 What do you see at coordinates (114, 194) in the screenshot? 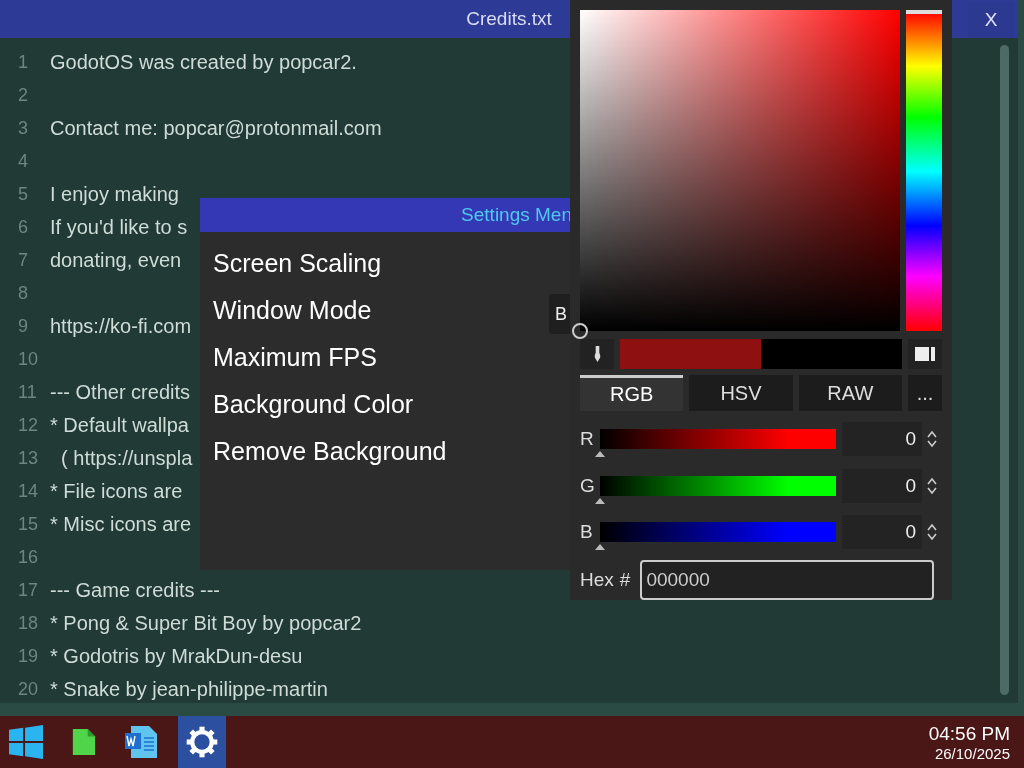
I see `text-line: I enjoy making` at bounding box center [114, 194].